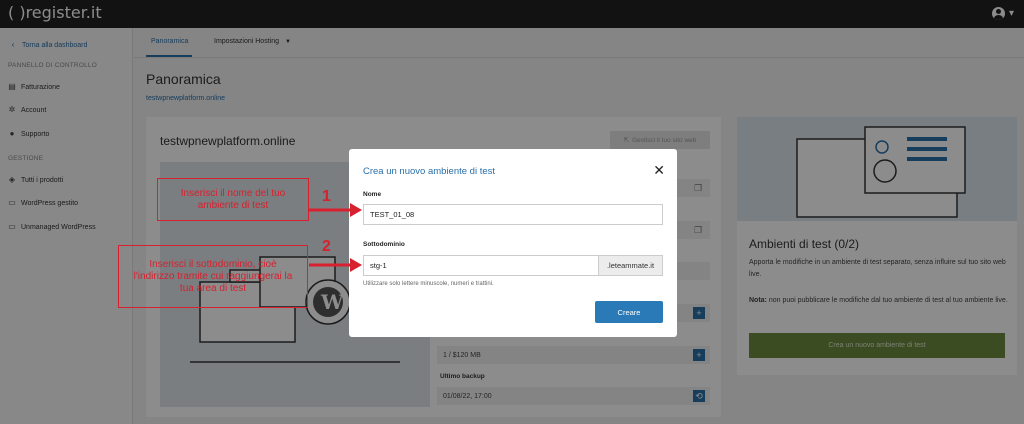 The image size is (1024, 424). Describe the element at coordinates (356, 265) in the screenshot. I see `arrow-2-head` at that location.